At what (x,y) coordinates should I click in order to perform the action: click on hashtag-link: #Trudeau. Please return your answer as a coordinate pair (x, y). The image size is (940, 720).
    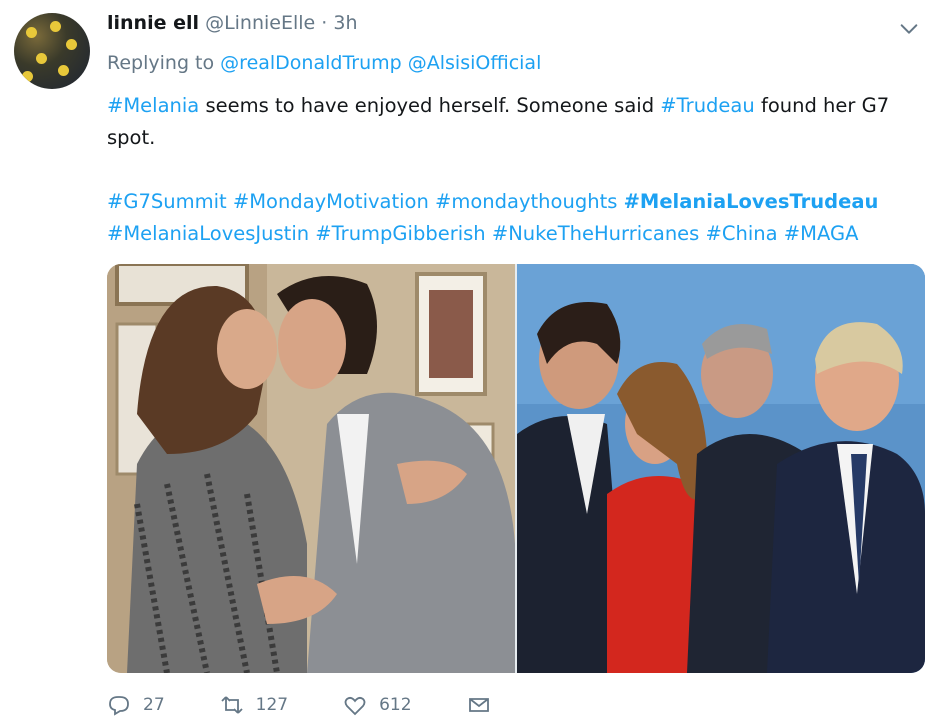
    Looking at the image, I should click on (707, 105).